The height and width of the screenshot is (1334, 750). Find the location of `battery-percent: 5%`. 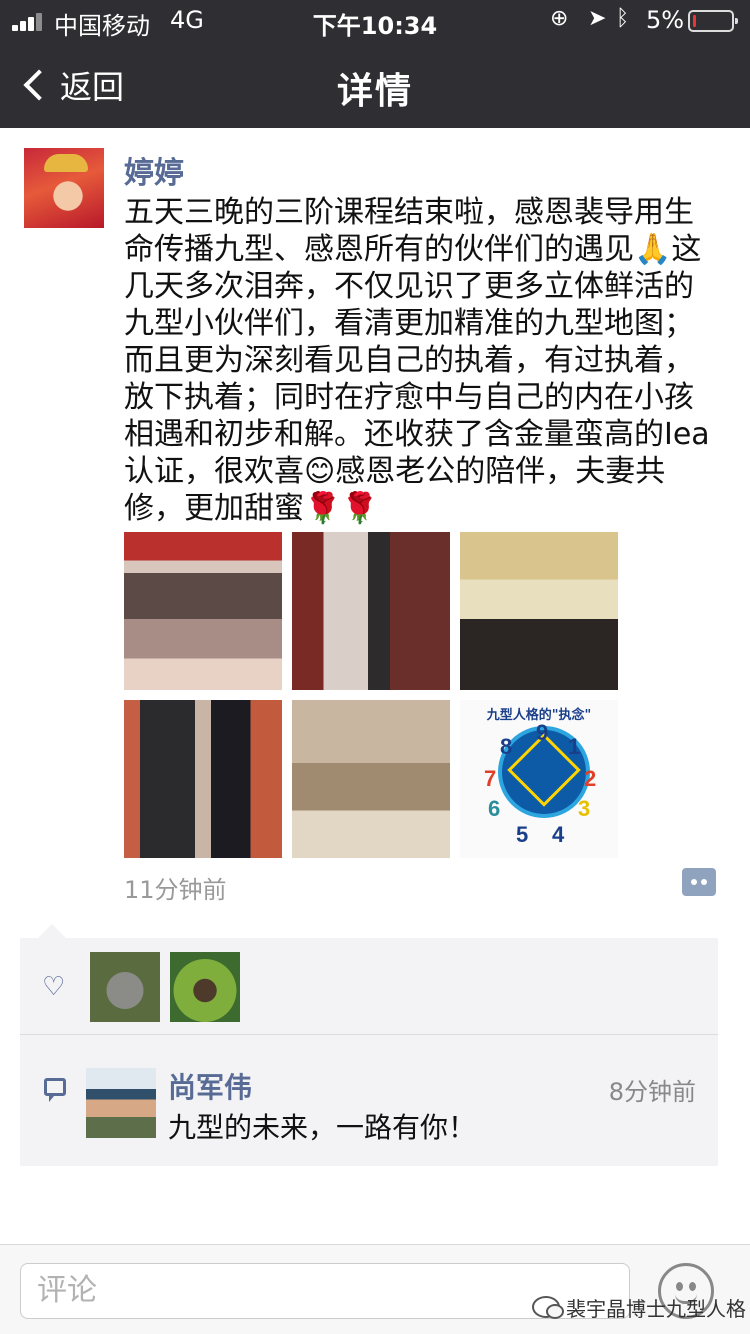

battery-percent: 5% is located at coordinates (665, 20).